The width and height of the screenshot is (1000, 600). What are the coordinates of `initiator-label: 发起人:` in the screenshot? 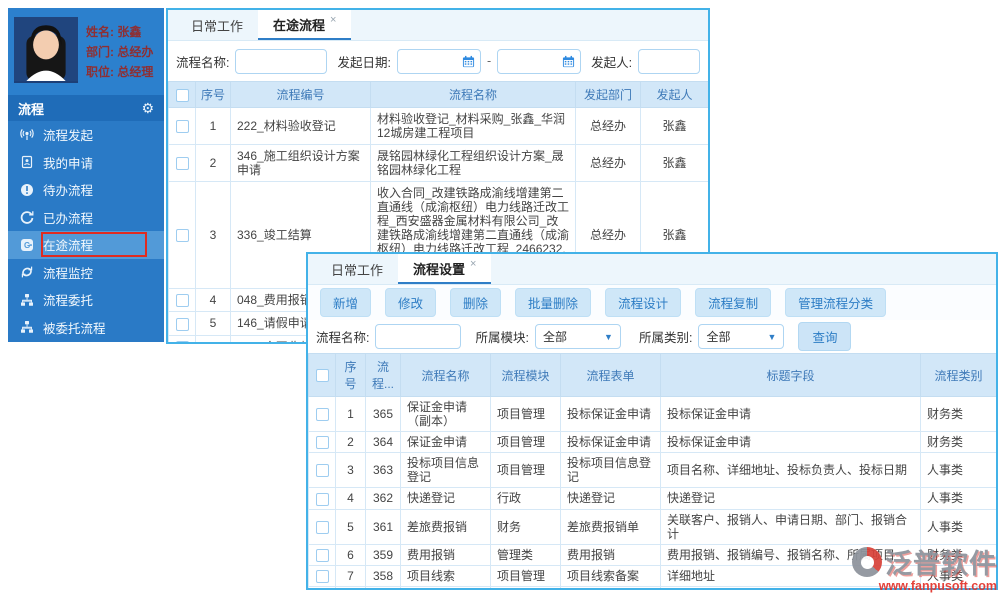 It's located at (612, 62).